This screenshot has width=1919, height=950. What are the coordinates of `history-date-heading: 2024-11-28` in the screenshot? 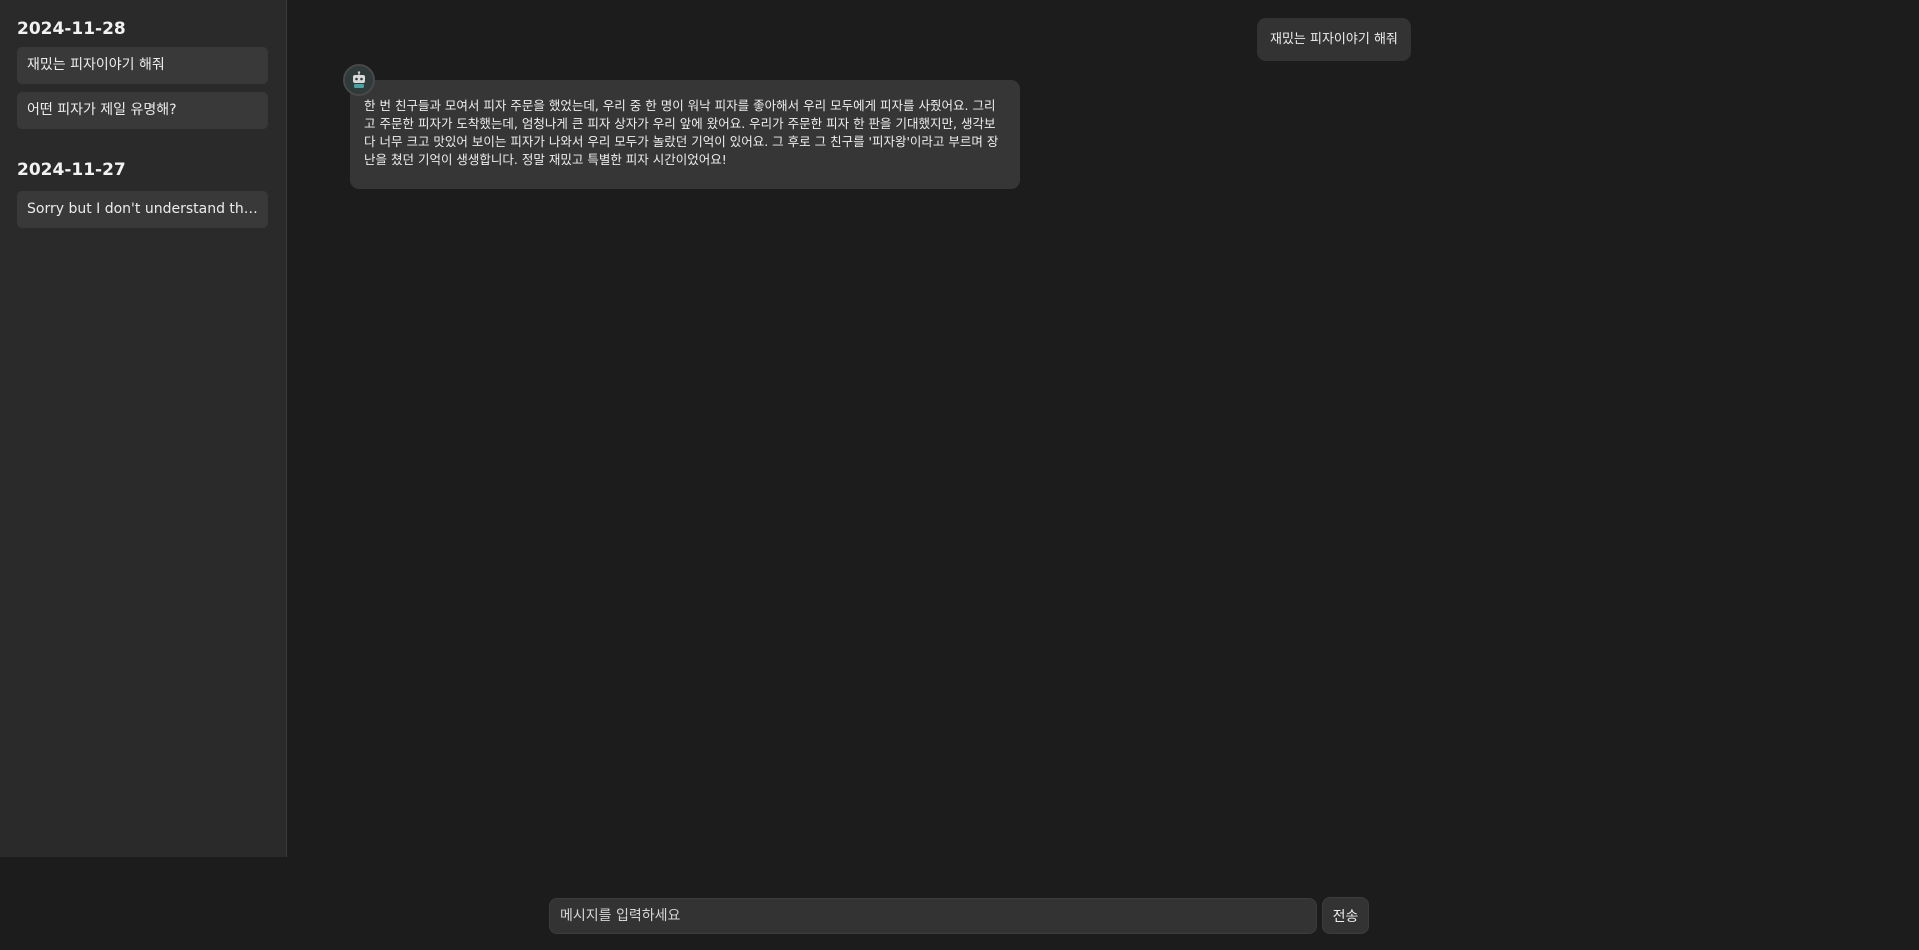 It's located at (71, 29).